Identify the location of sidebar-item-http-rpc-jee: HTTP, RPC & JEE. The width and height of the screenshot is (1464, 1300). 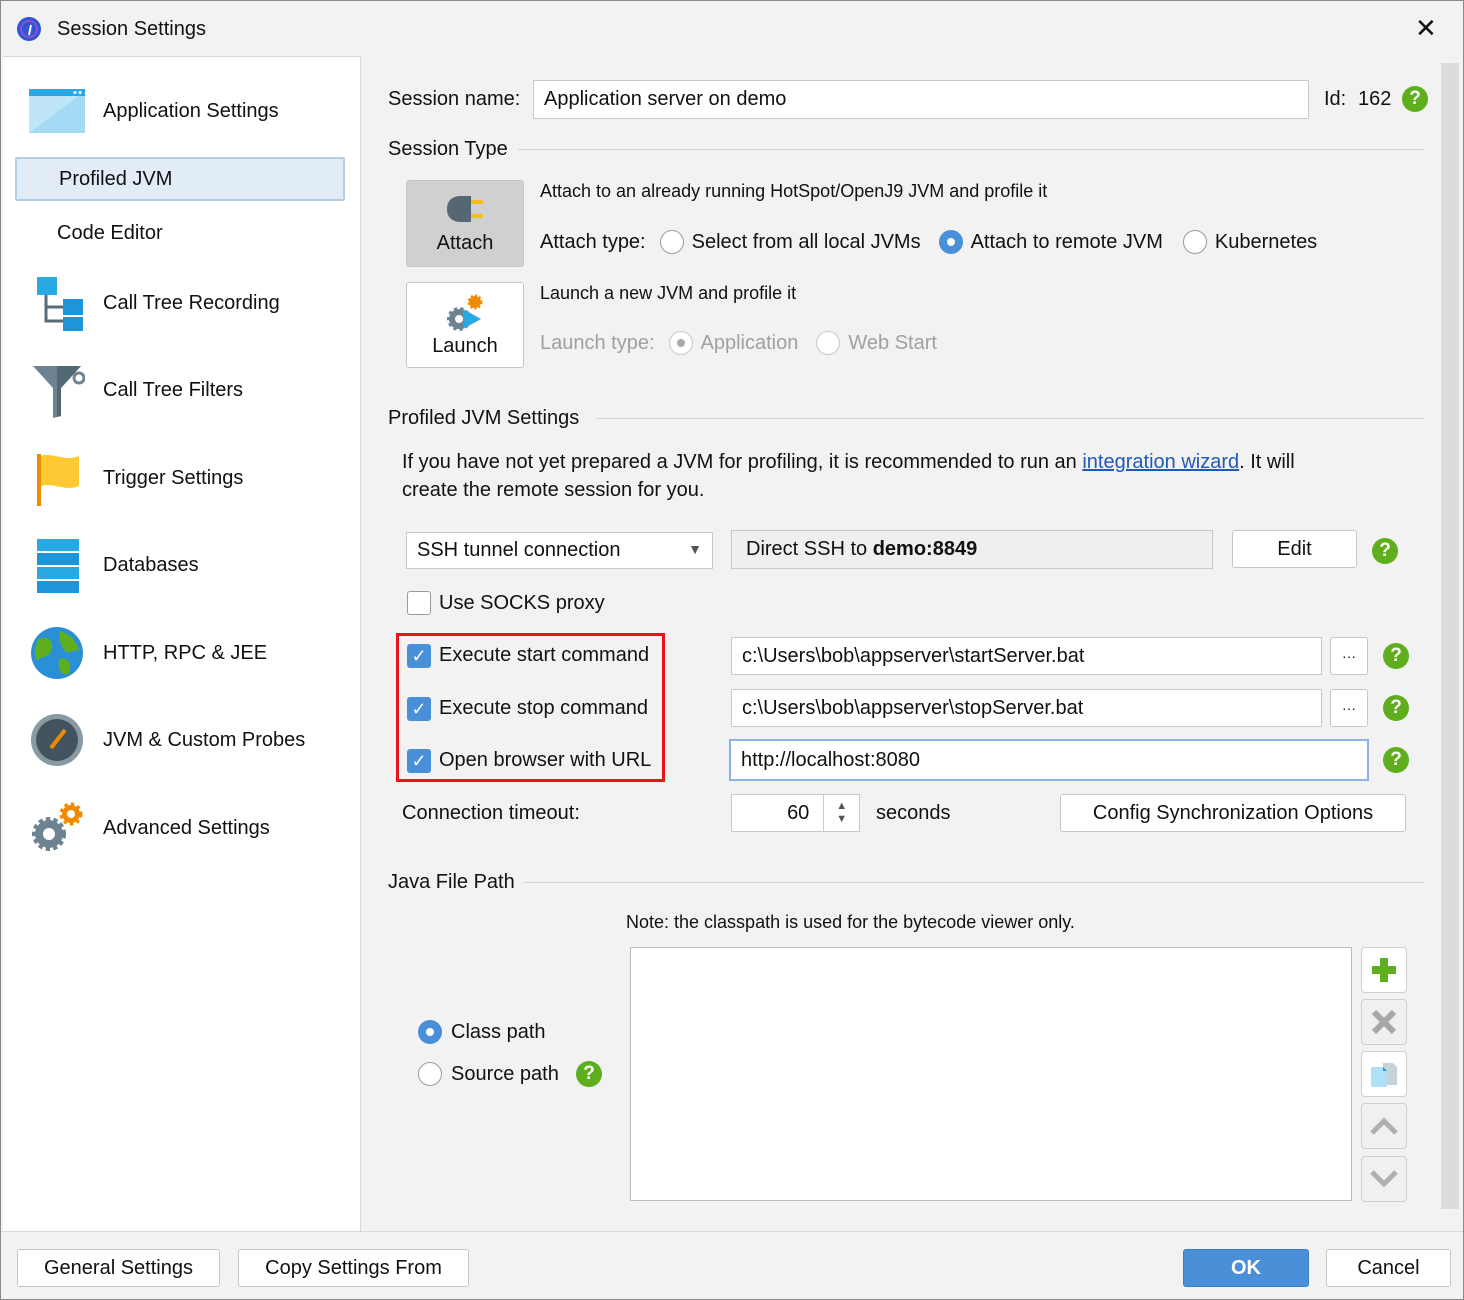
(182, 653).